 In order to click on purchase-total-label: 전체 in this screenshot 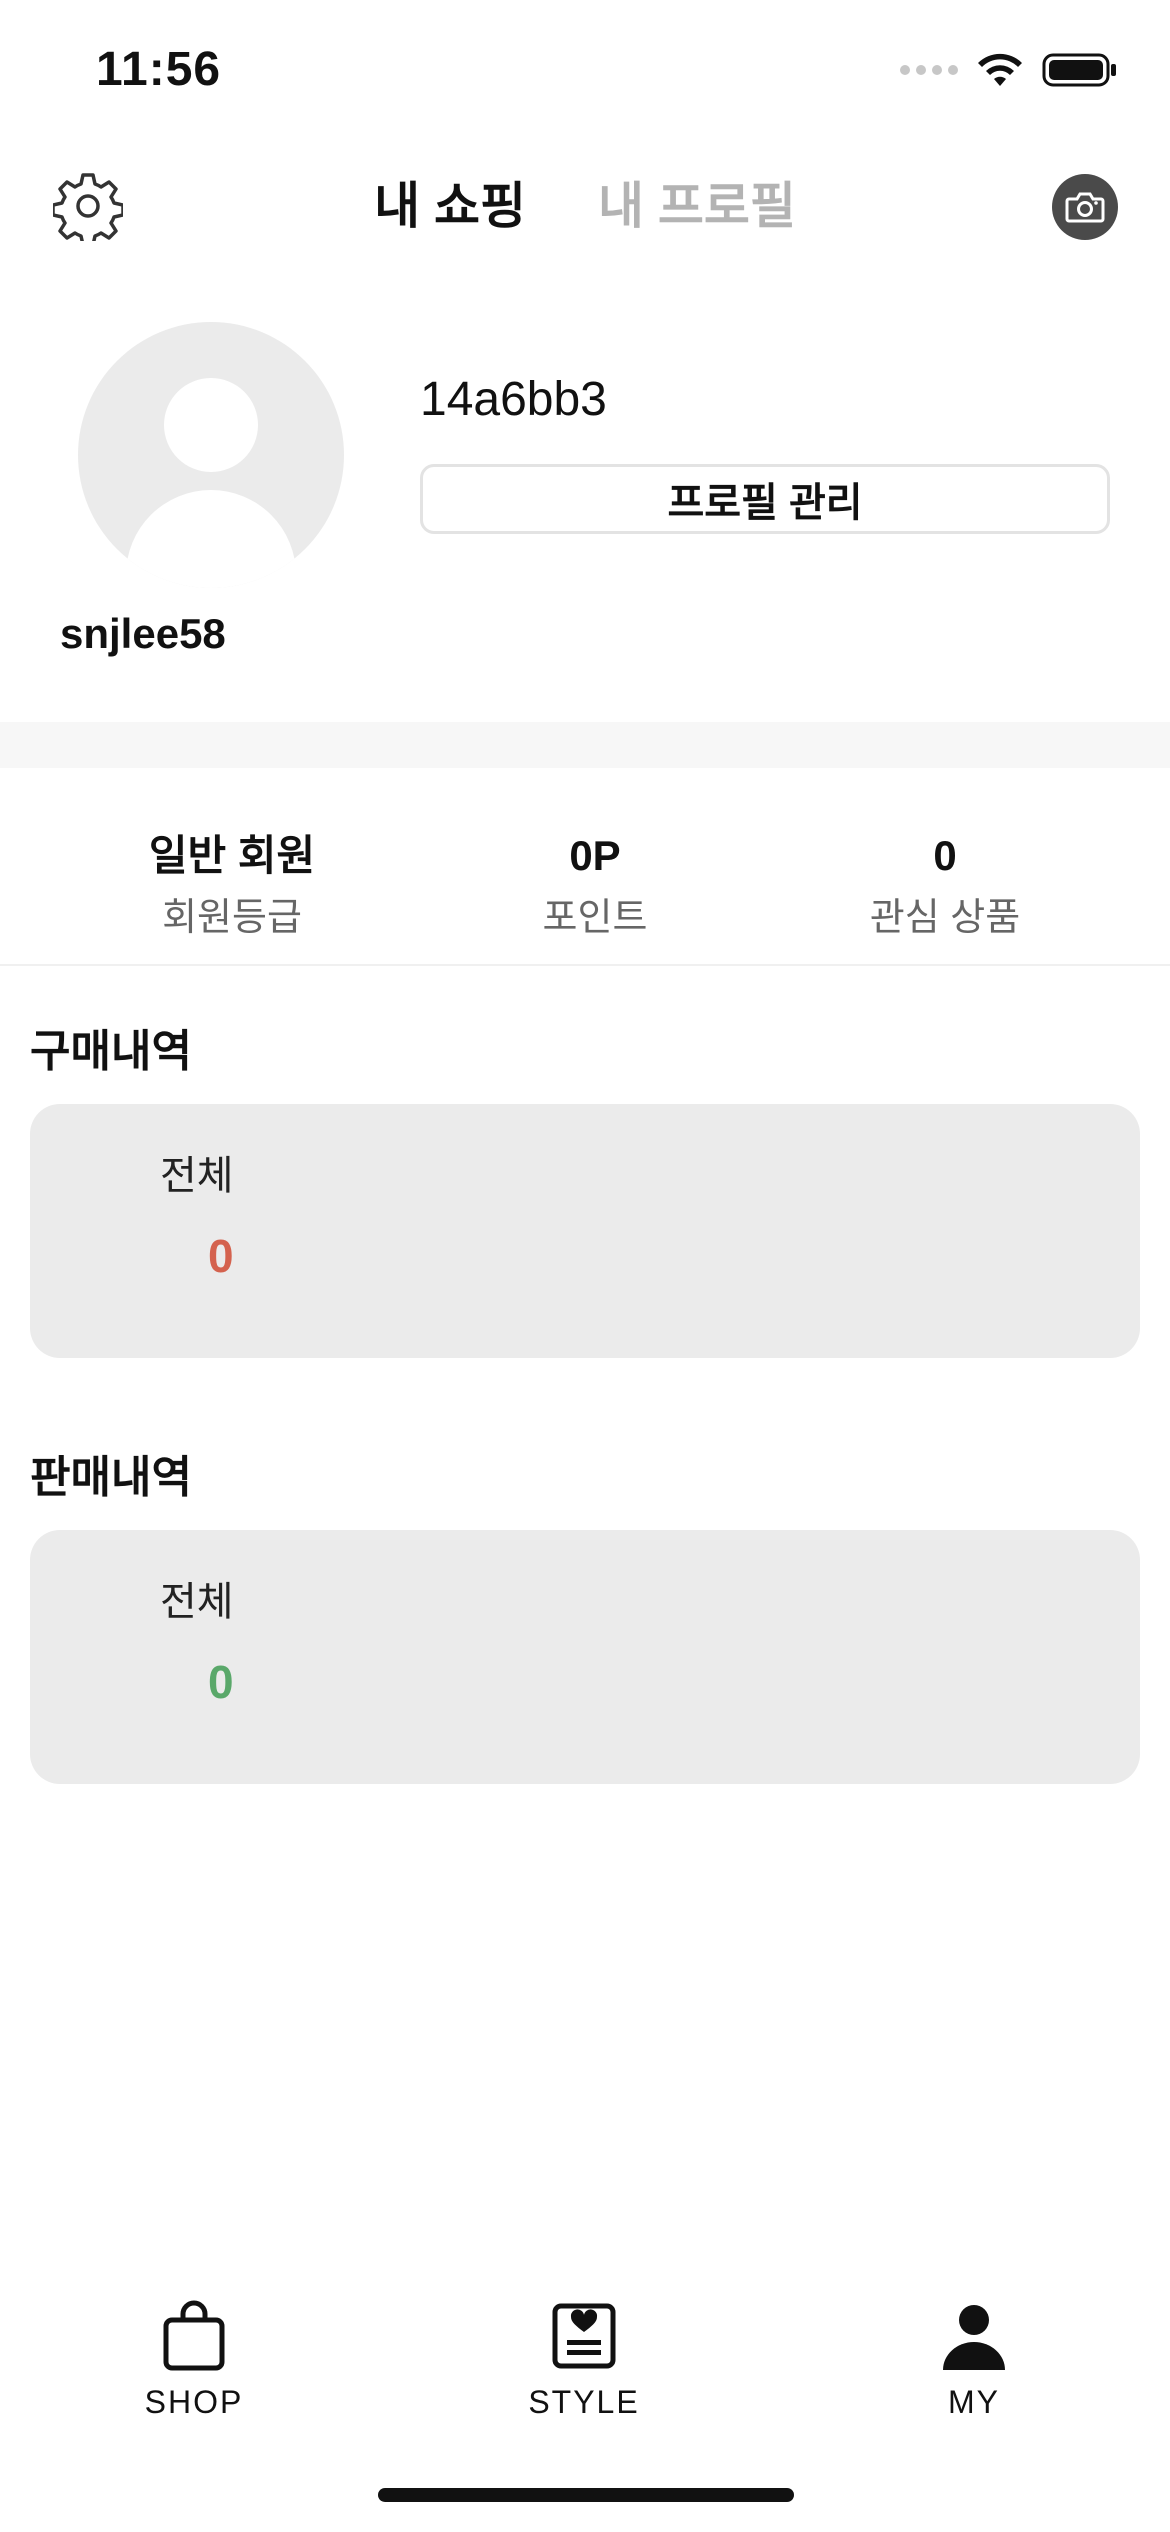, I will do `click(197, 1176)`.